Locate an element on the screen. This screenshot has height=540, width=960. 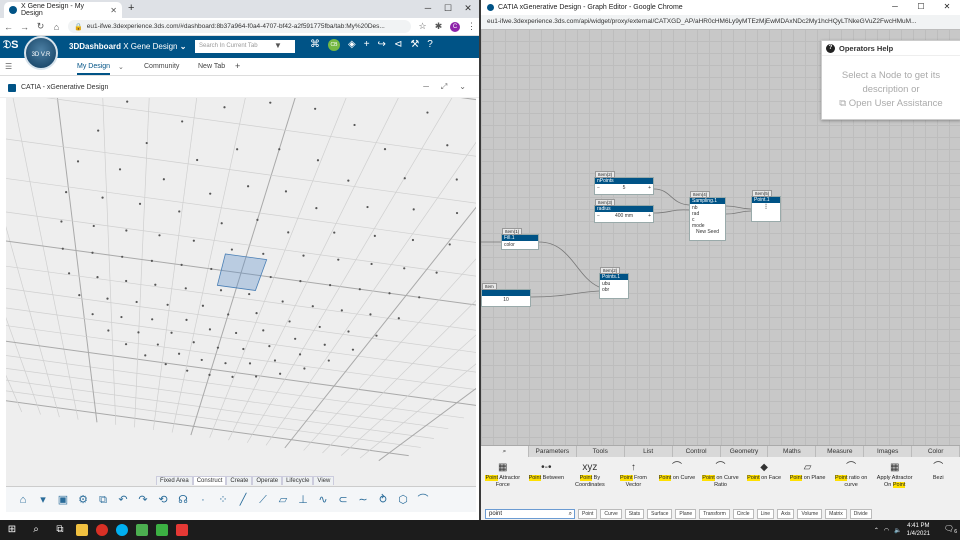
open-user-assistance-link: ⧉ Open User Assistance is located at coordinates (891, 104).